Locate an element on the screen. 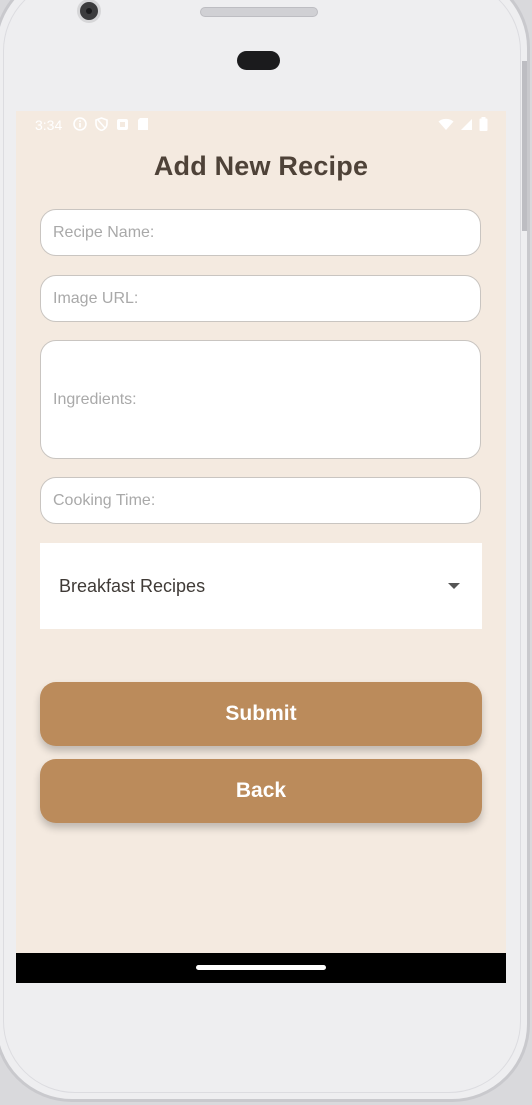 This screenshot has width=532, height=1105. earpiece-speaker is located at coordinates (259, 12).